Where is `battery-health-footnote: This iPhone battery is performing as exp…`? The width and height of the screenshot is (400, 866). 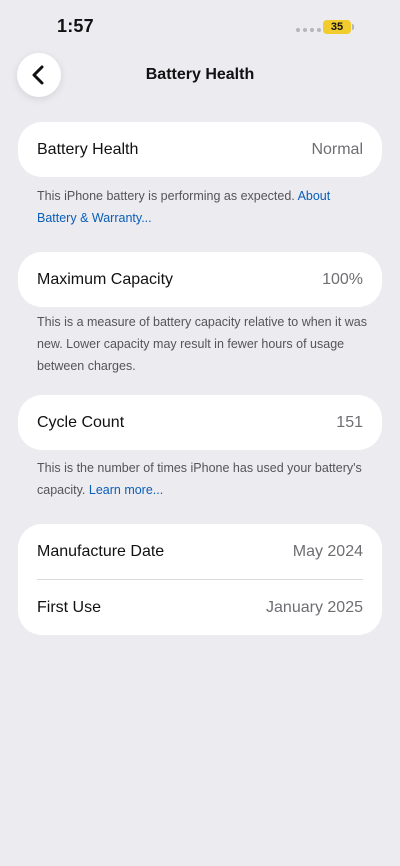
battery-health-footnote: This iPhone battery is performing as exp… is located at coordinates (203, 207).